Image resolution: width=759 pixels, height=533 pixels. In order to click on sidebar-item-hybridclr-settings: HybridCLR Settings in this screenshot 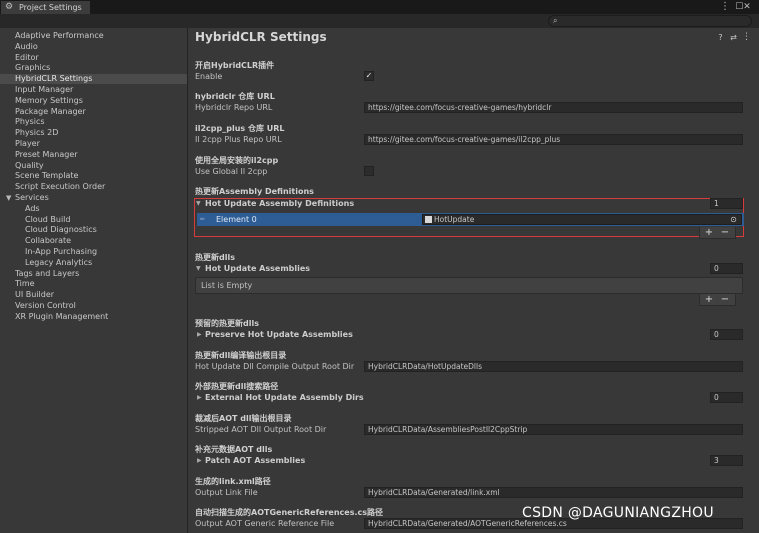, I will do `click(93, 79)`.